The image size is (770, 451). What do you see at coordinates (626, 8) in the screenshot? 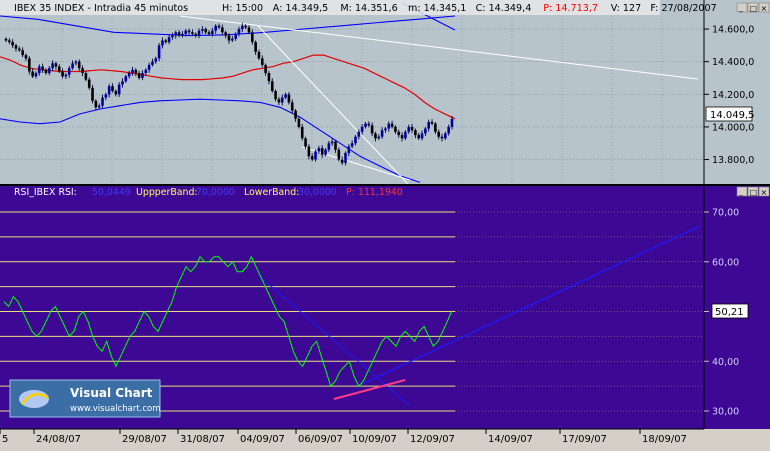
I see `price-field-6: V: 127` at bounding box center [626, 8].